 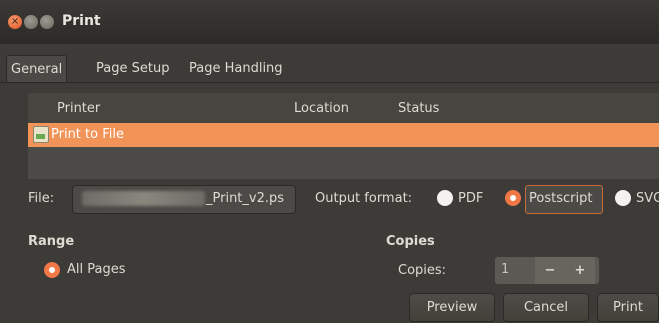 I want to click on radio-postscript, so click(x=513, y=198).